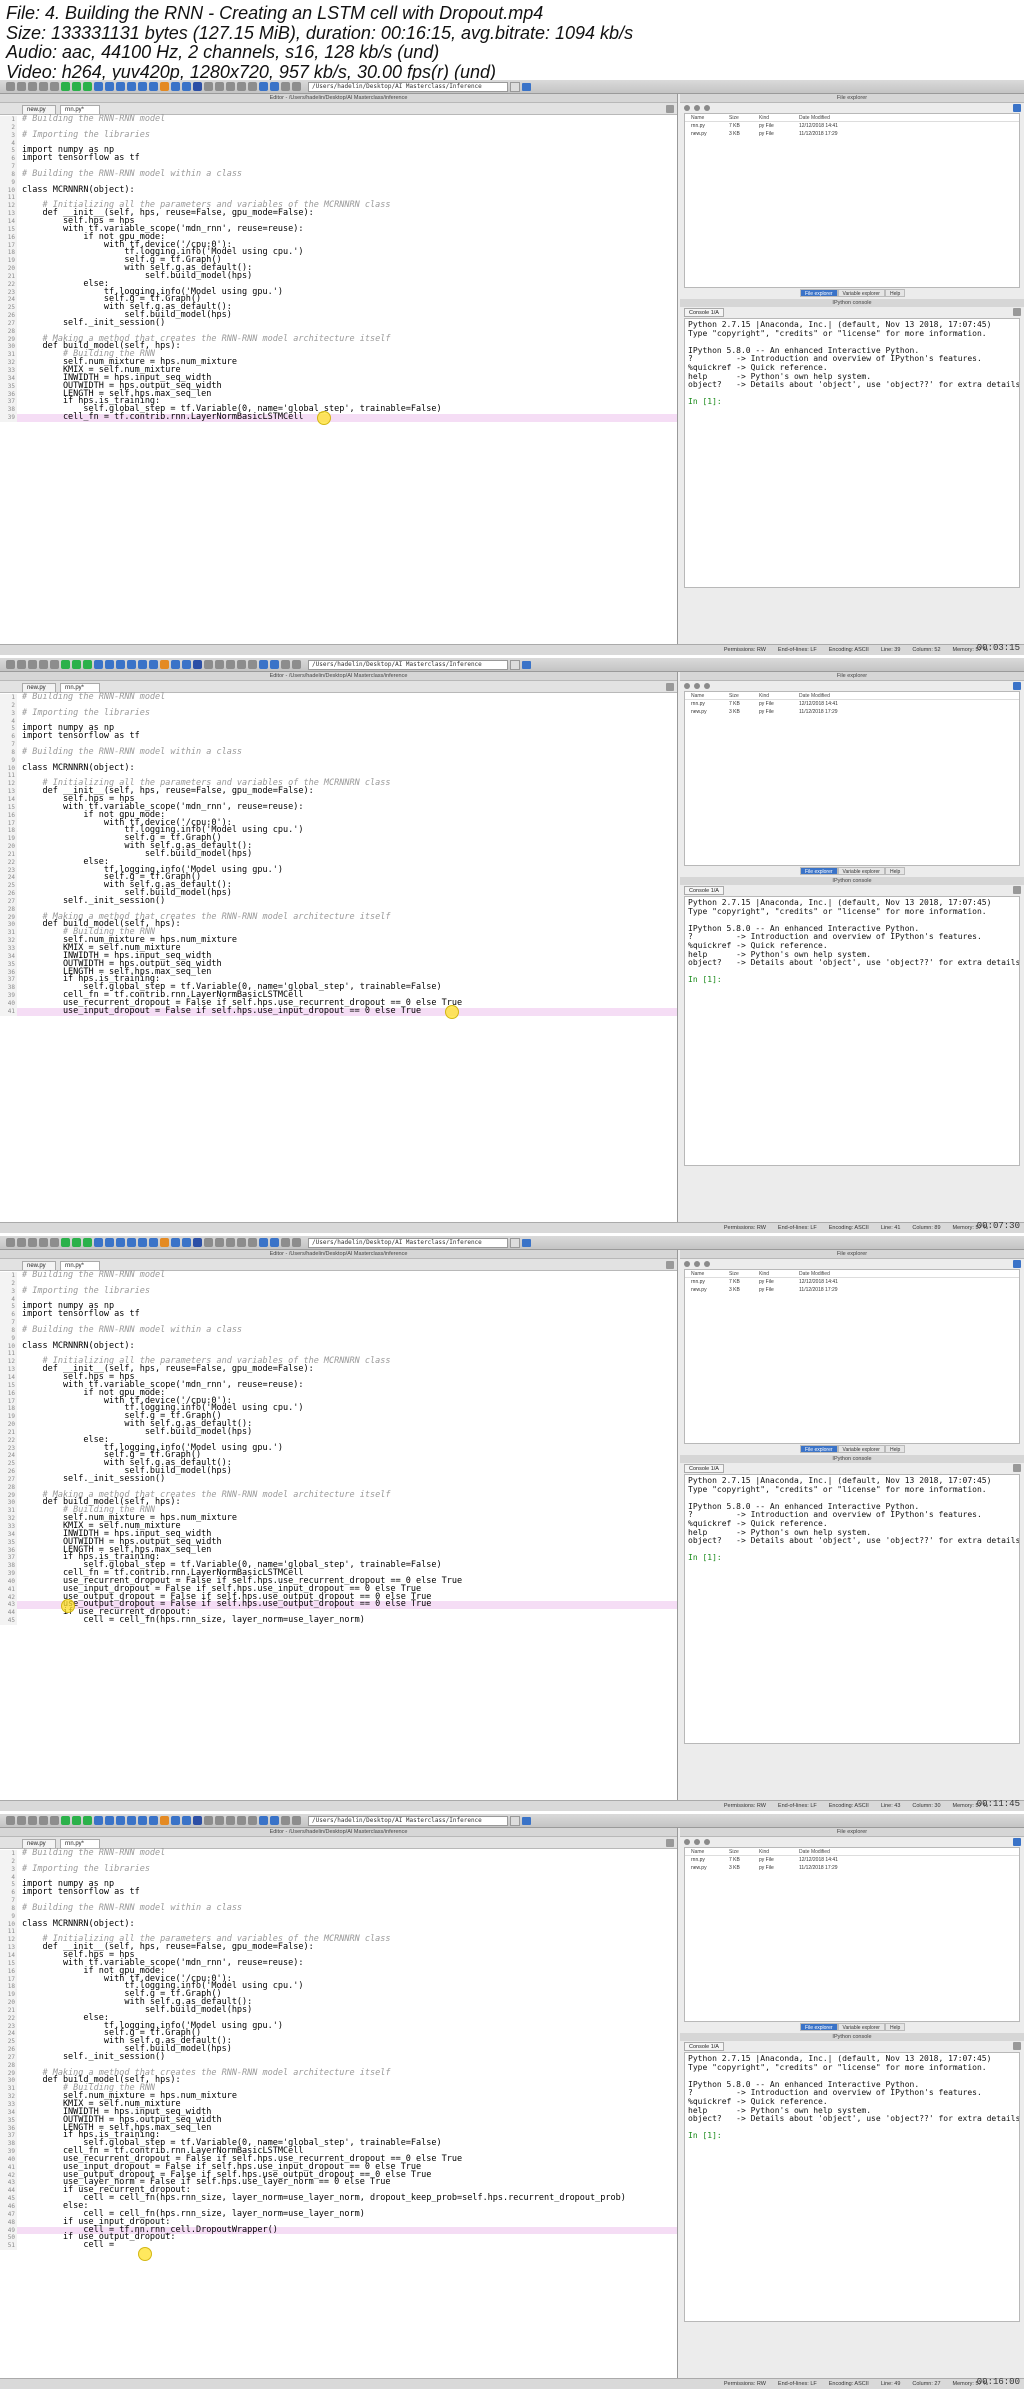  Describe the element at coordinates (704, 2046) in the screenshot. I see `console-tab: Console 1/A` at that location.